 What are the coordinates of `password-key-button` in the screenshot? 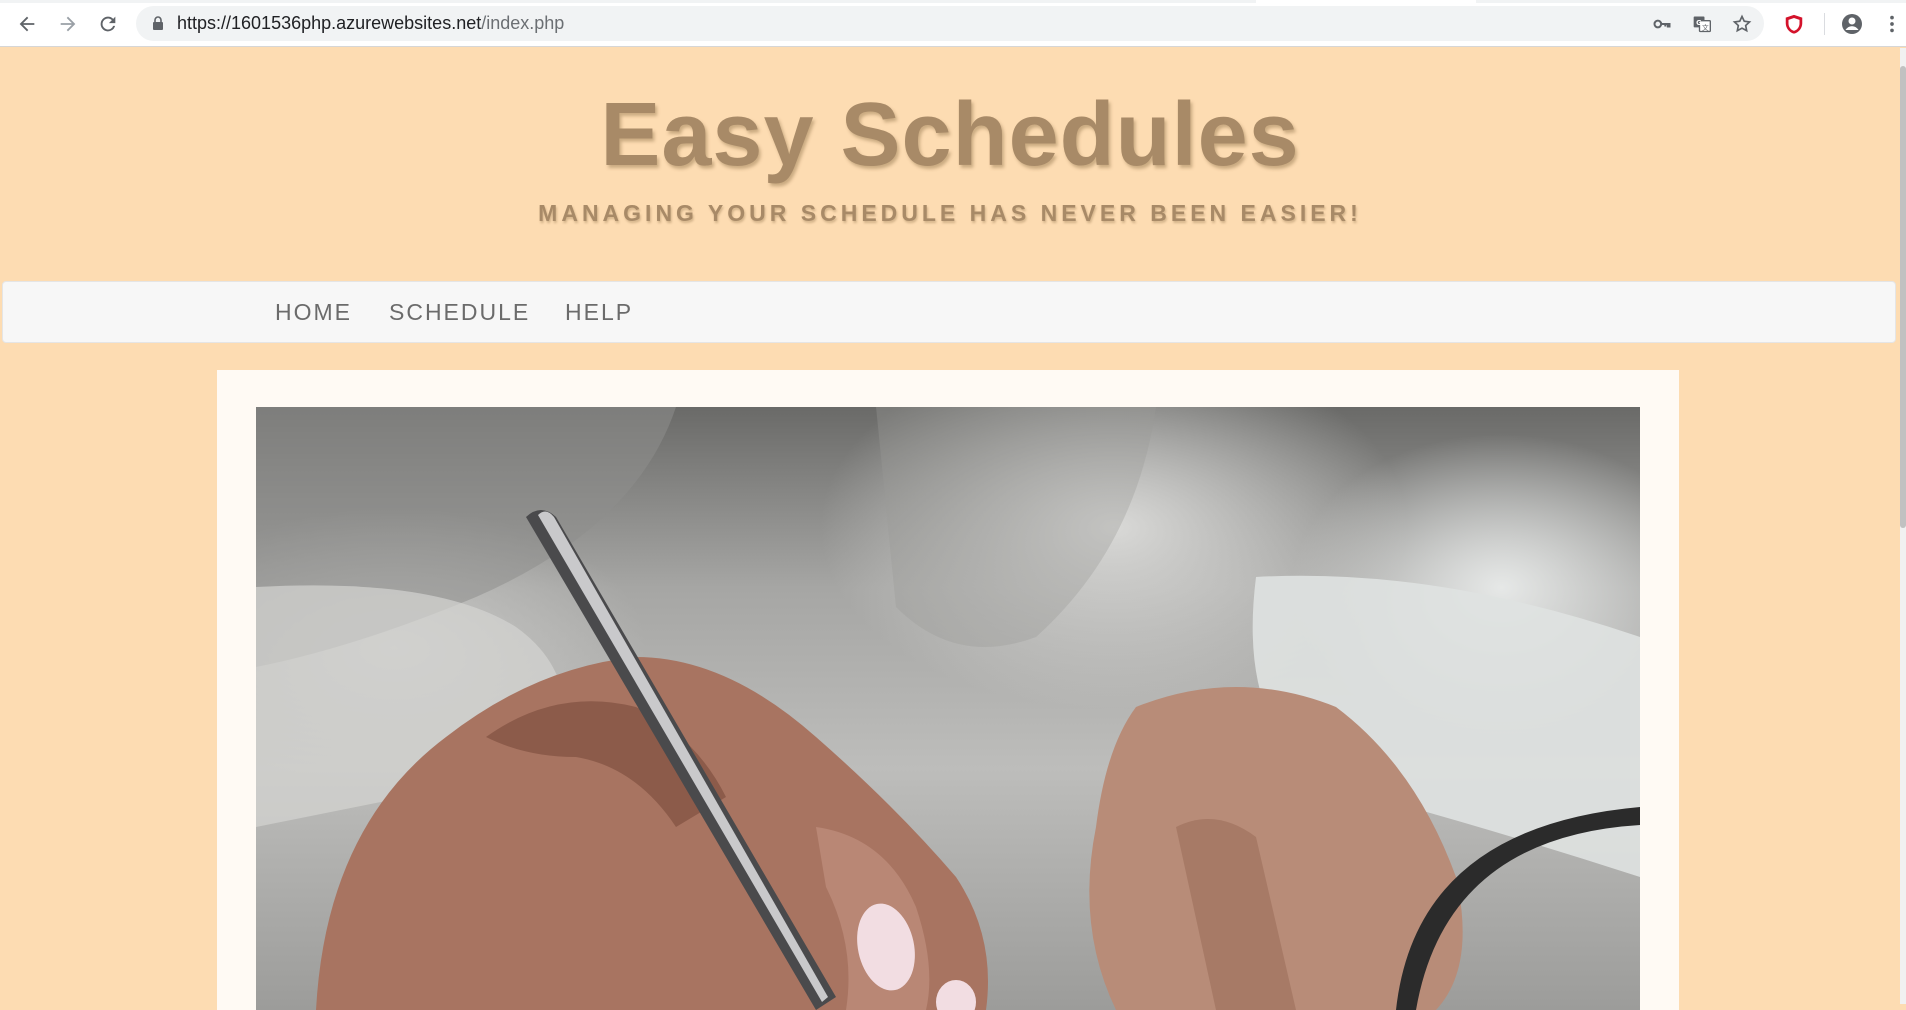 It's located at (1662, 24).